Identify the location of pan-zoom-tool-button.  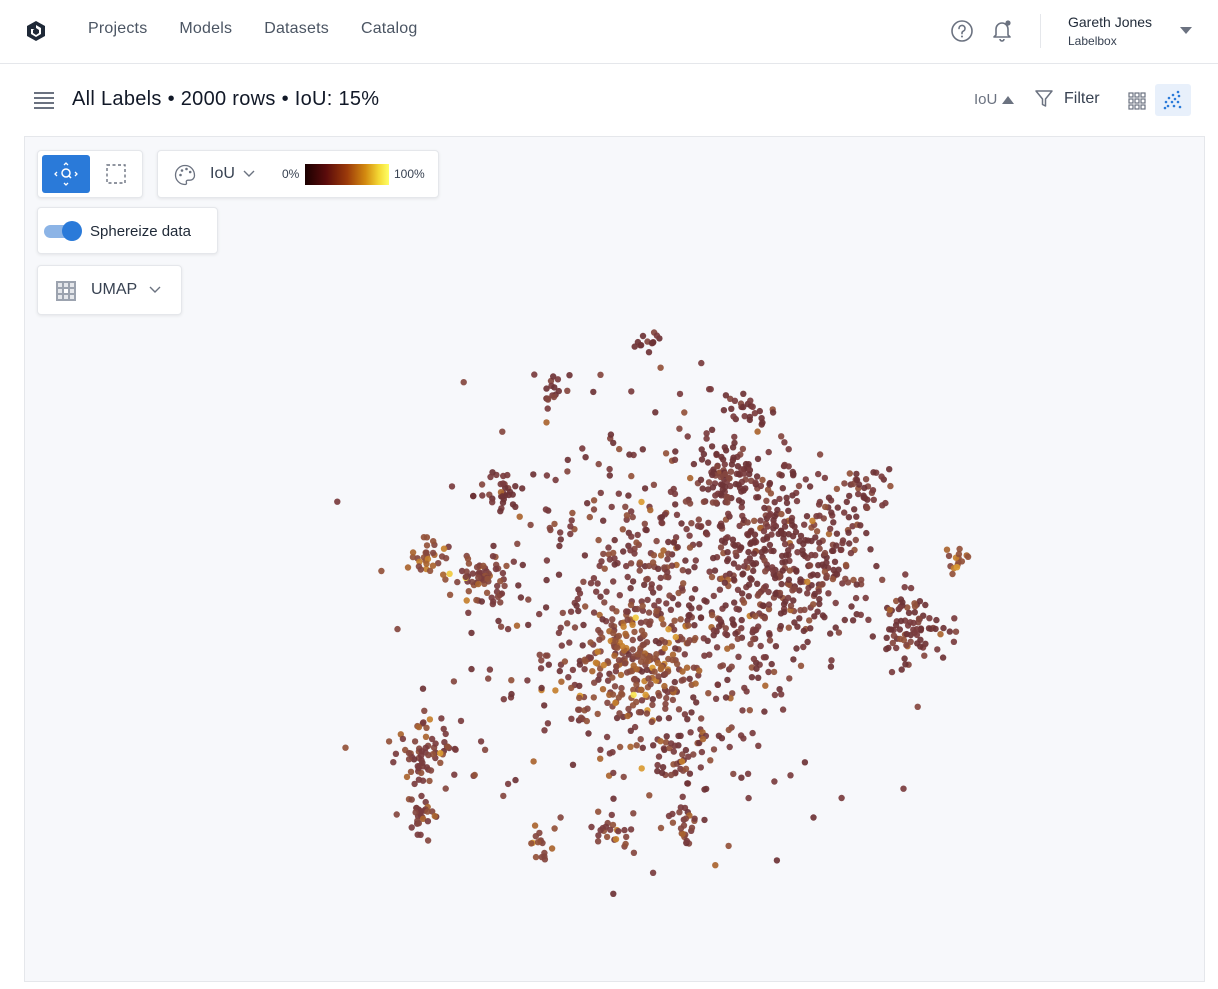
(66, 174).